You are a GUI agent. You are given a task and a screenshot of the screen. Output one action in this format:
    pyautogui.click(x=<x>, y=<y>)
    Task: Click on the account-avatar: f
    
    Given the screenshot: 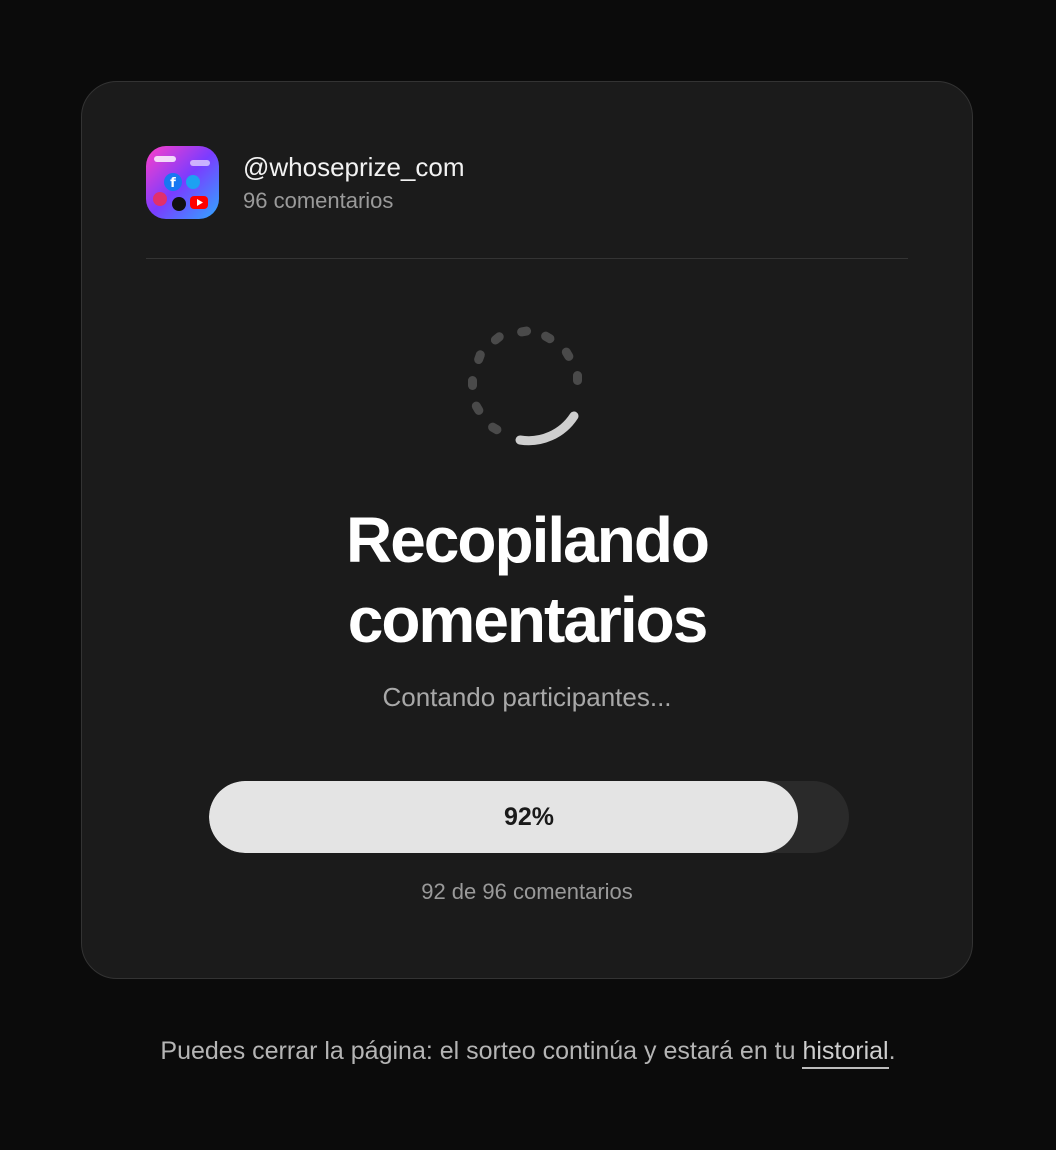 What is the action you would take?
    pyautogui.click(x=182, y=182)
    